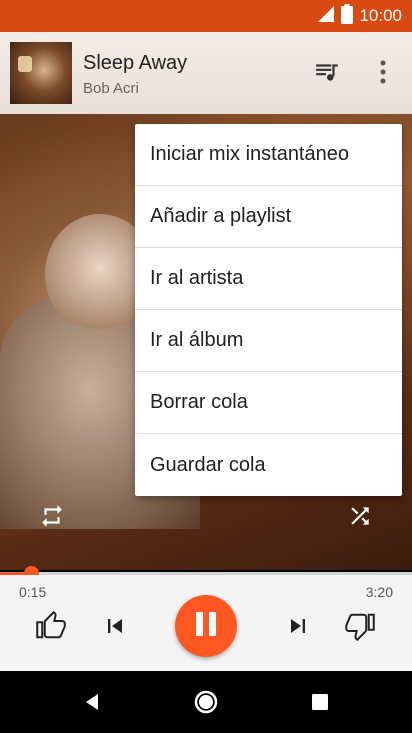 Image resolution: width=412 pixels, height=733 pixels. Describe the element at coordinates (206, 73) in the screenshot. I see `now-playing-header: Sleep Away Bob Acri` at that location.